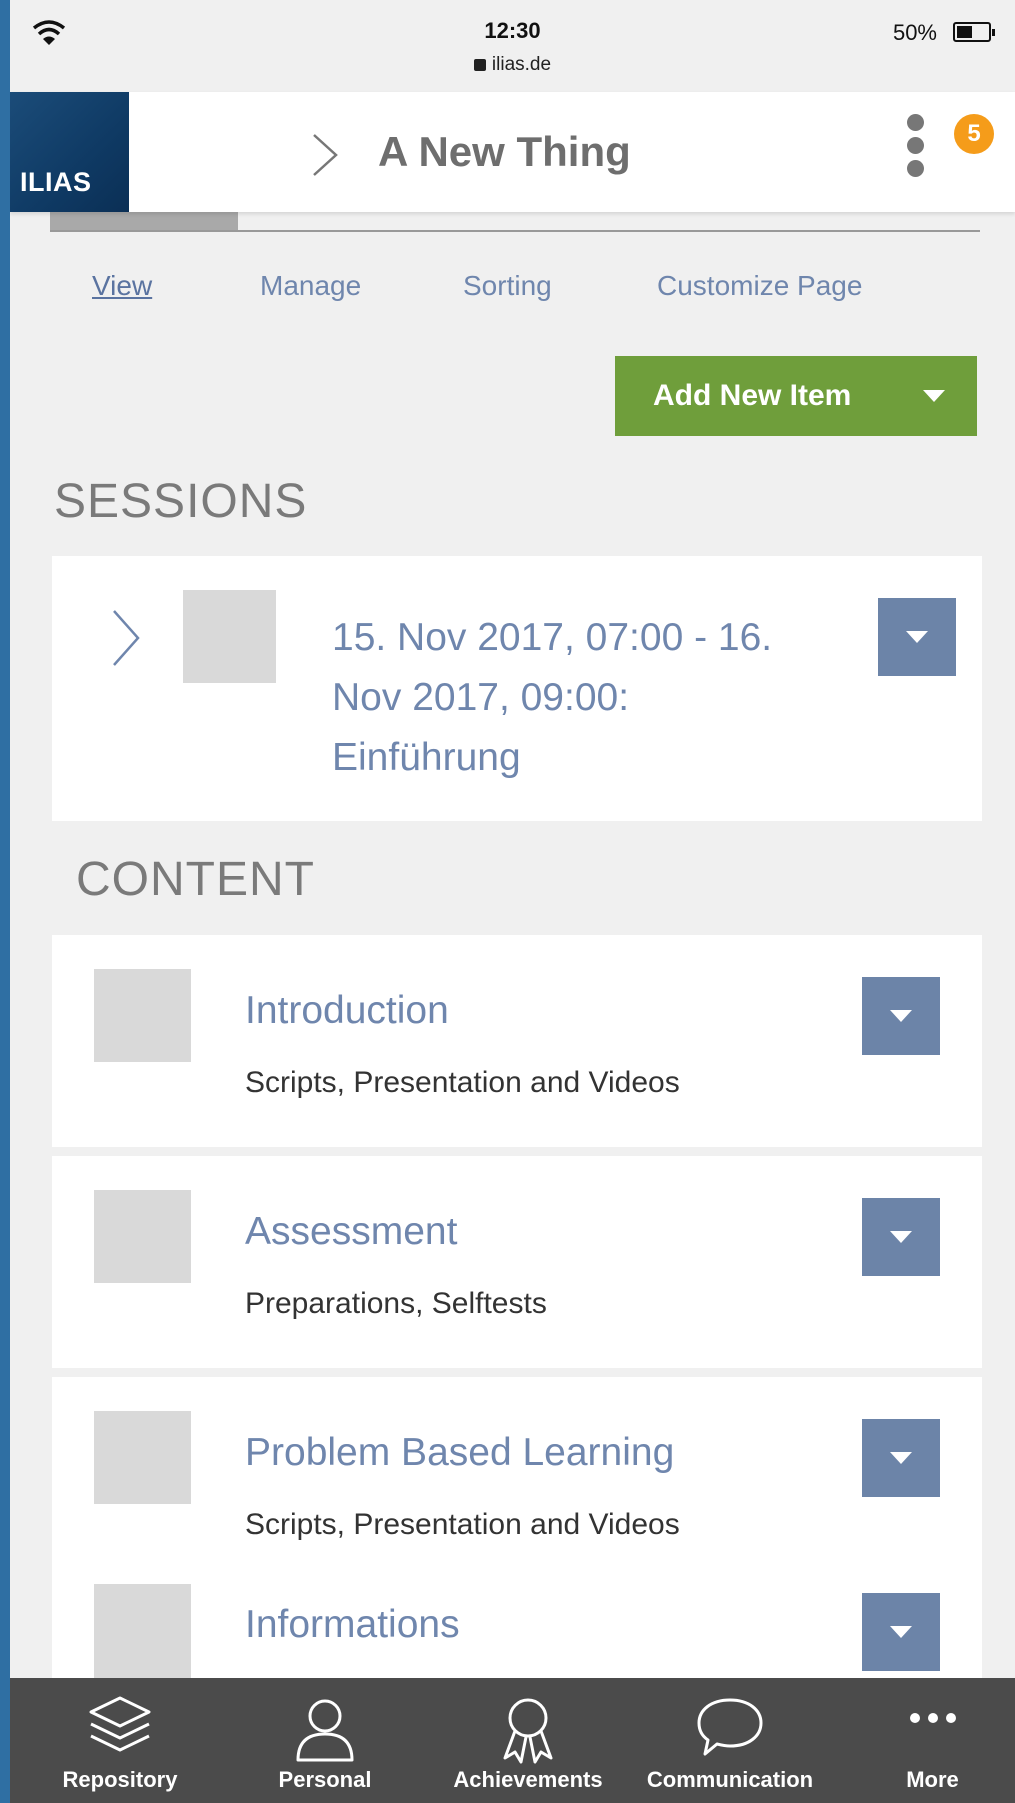 This screenshot has height=1803, width=1015. What do you see at coordinates (481, 697) in the screenshot?
I see `session-title-line: Nov 2017, 09:00:` at bounding box center [481, 697].